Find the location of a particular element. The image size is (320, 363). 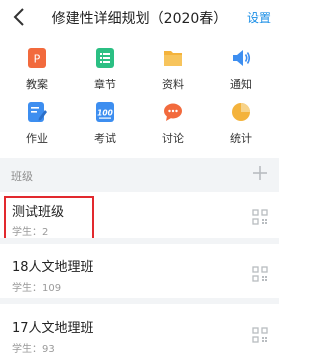

grid-item-label: 统计 is located at coordinates (241, 138).